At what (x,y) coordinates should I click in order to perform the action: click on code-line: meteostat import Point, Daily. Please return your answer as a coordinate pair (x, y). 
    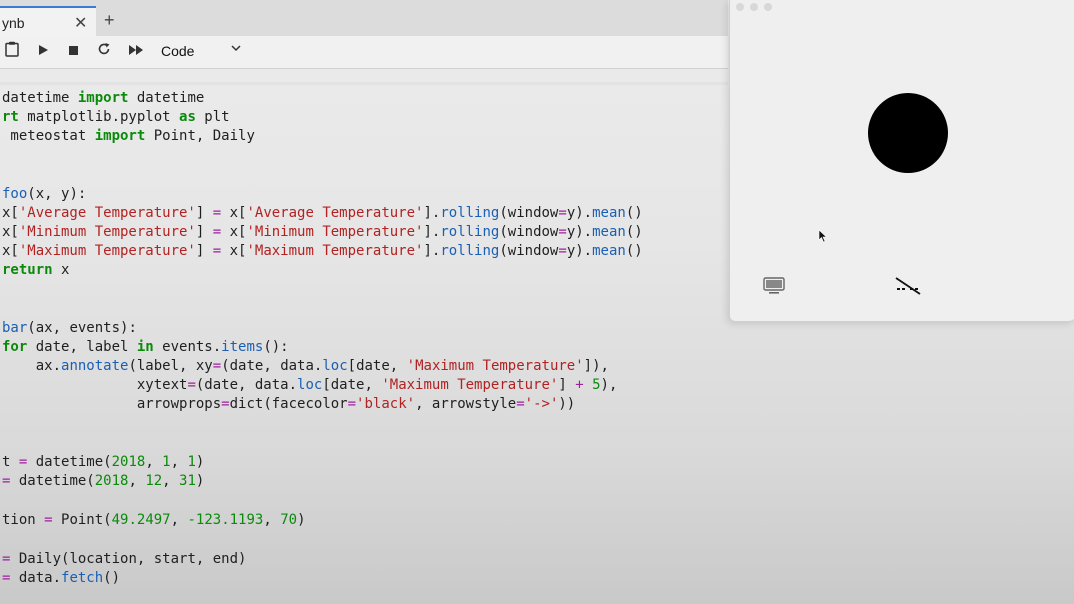
    Looking at the image, I should click on (128, 136).